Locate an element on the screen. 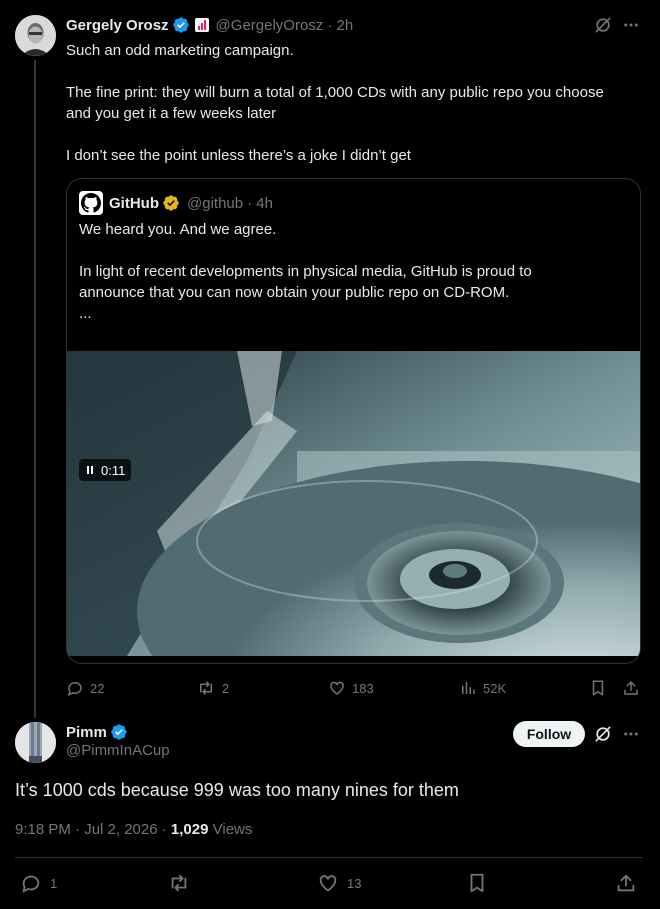 This screenshot has width=660, height=909. reply-button: 22 is located at coordinates (85, 688).